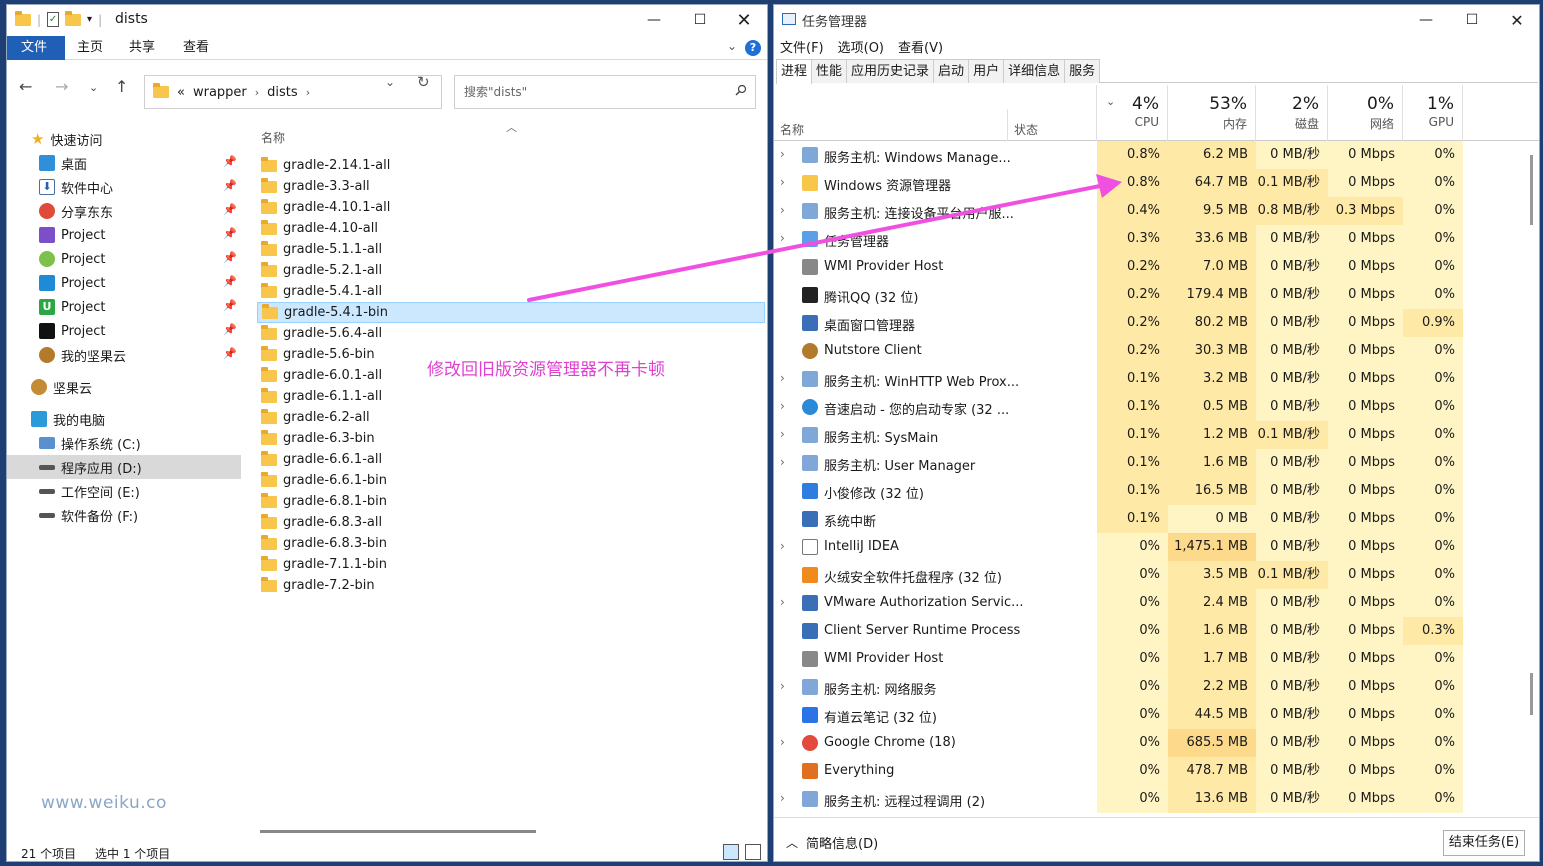 The width and height of the screenshot is (1543, 866). I want to click on help-icon: ?, so click(753, 48).